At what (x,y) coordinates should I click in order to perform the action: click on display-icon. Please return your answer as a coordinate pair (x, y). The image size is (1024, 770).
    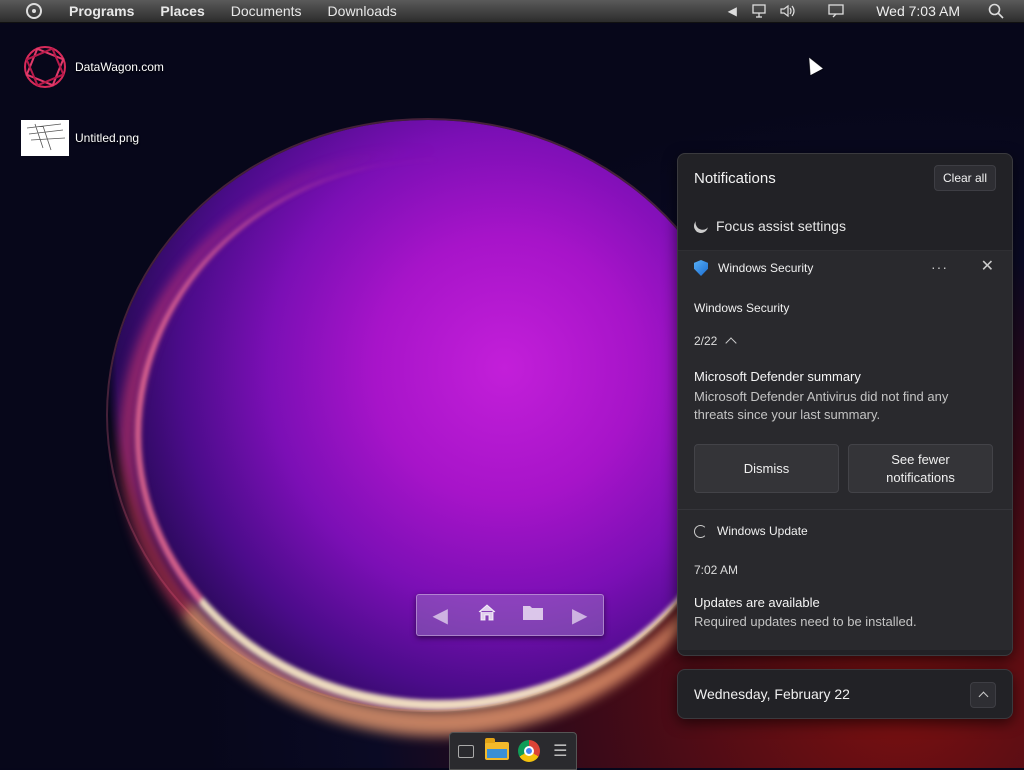
    Looking at the image, I should click on (836, 11).